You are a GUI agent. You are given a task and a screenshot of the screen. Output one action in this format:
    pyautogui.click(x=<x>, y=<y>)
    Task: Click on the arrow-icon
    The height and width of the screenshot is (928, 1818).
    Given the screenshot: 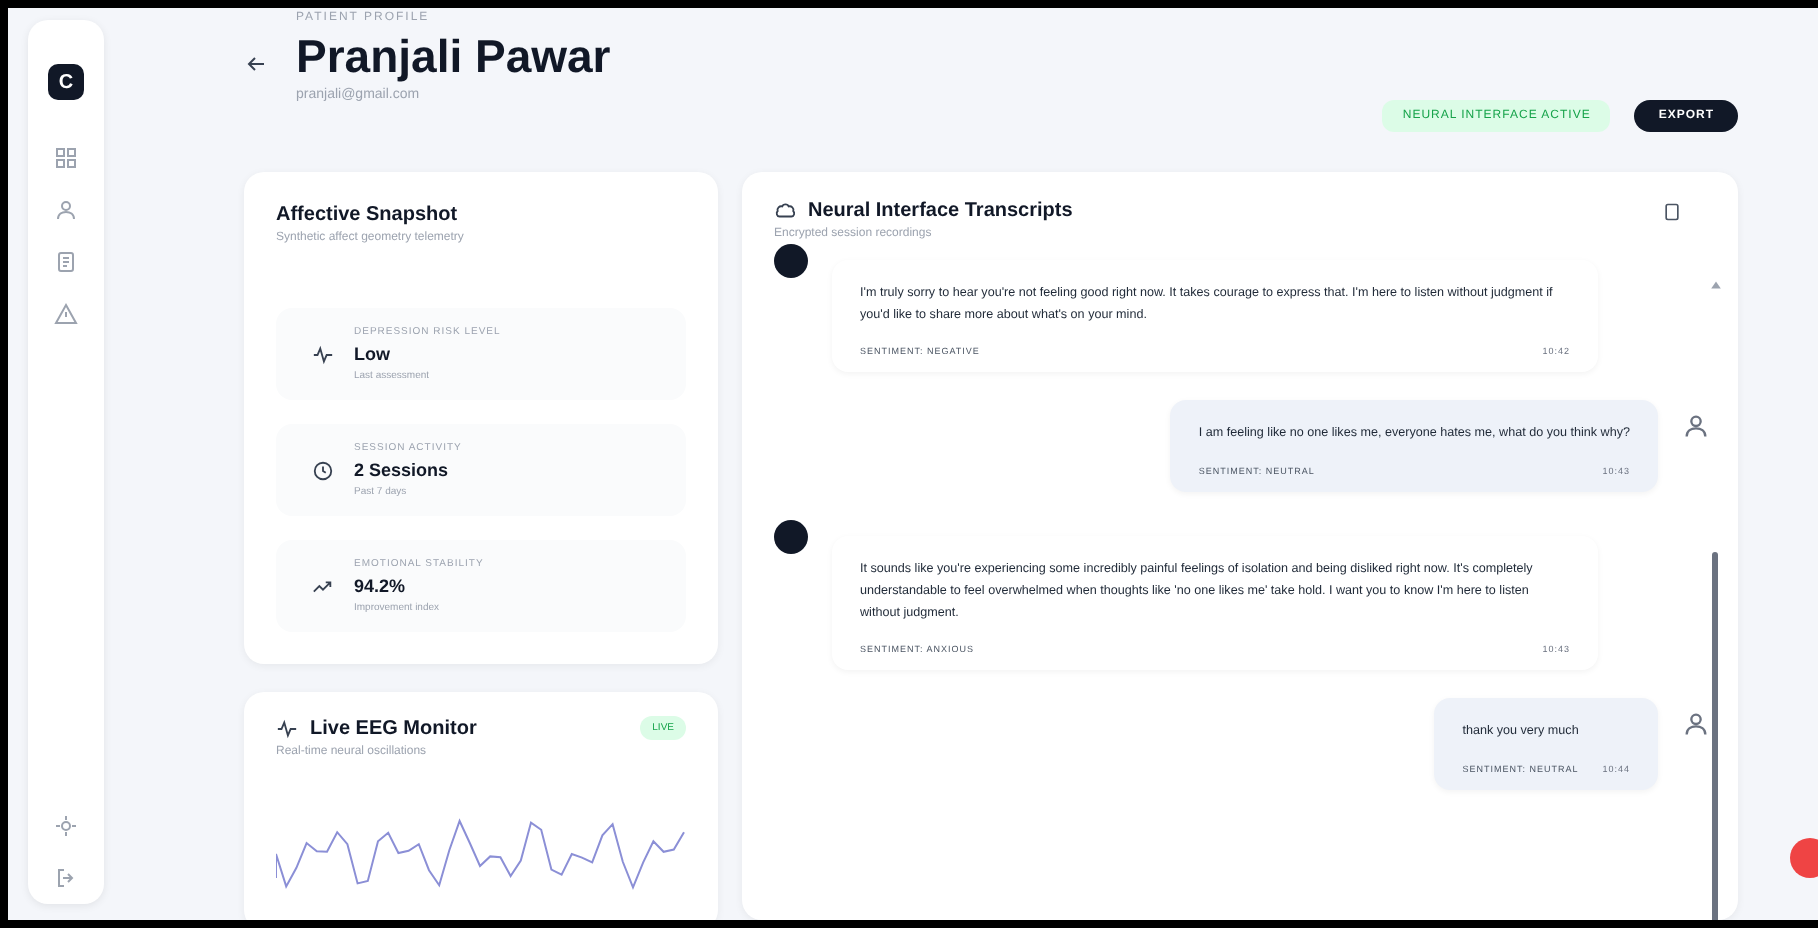 What is the action you would take?
    pyautogui.click(x=256, y=64)
    